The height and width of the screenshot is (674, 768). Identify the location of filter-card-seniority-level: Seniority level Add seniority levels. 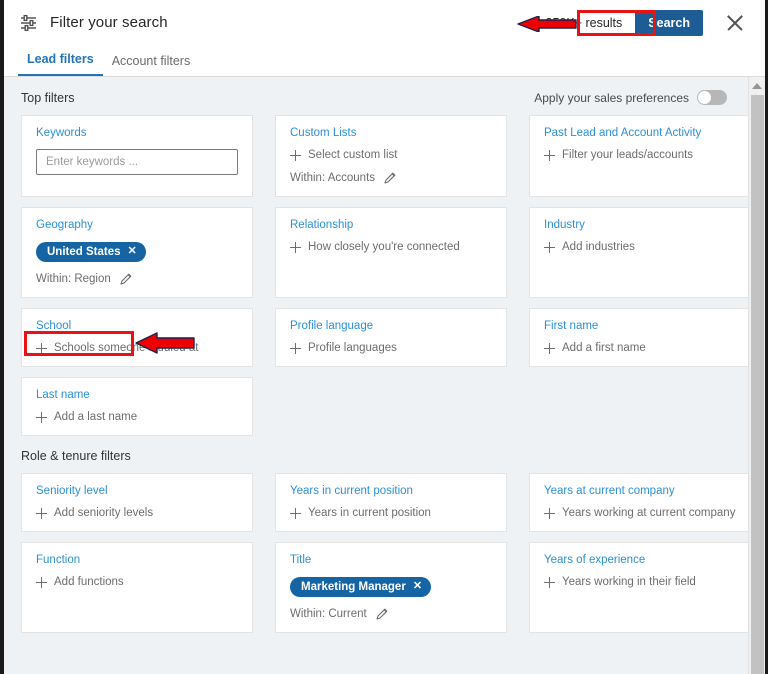
(137, 502).